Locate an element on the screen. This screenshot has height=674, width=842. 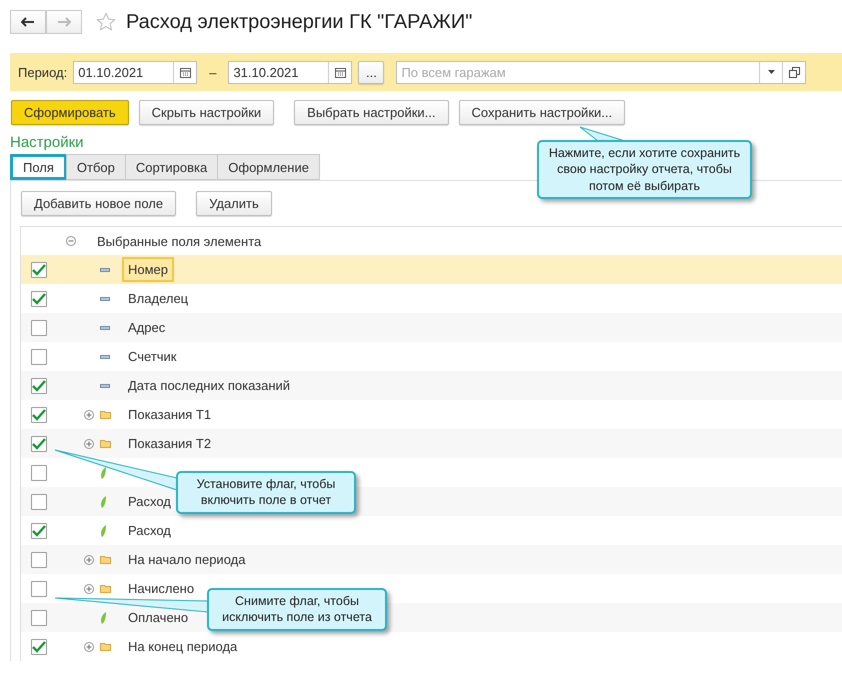
open-window-icon is located at coordinates (794, 72).